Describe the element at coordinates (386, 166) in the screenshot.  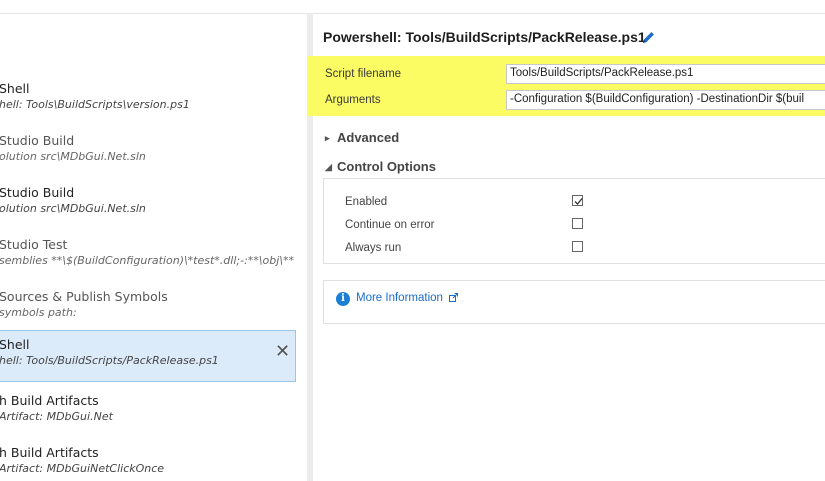
I see `control-options-label: Control Options` at that location.